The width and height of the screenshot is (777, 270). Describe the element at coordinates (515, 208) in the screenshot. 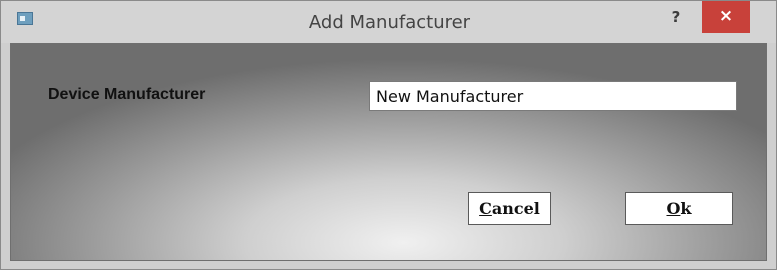

I see `cancel-label-rest: ancel` at that location.